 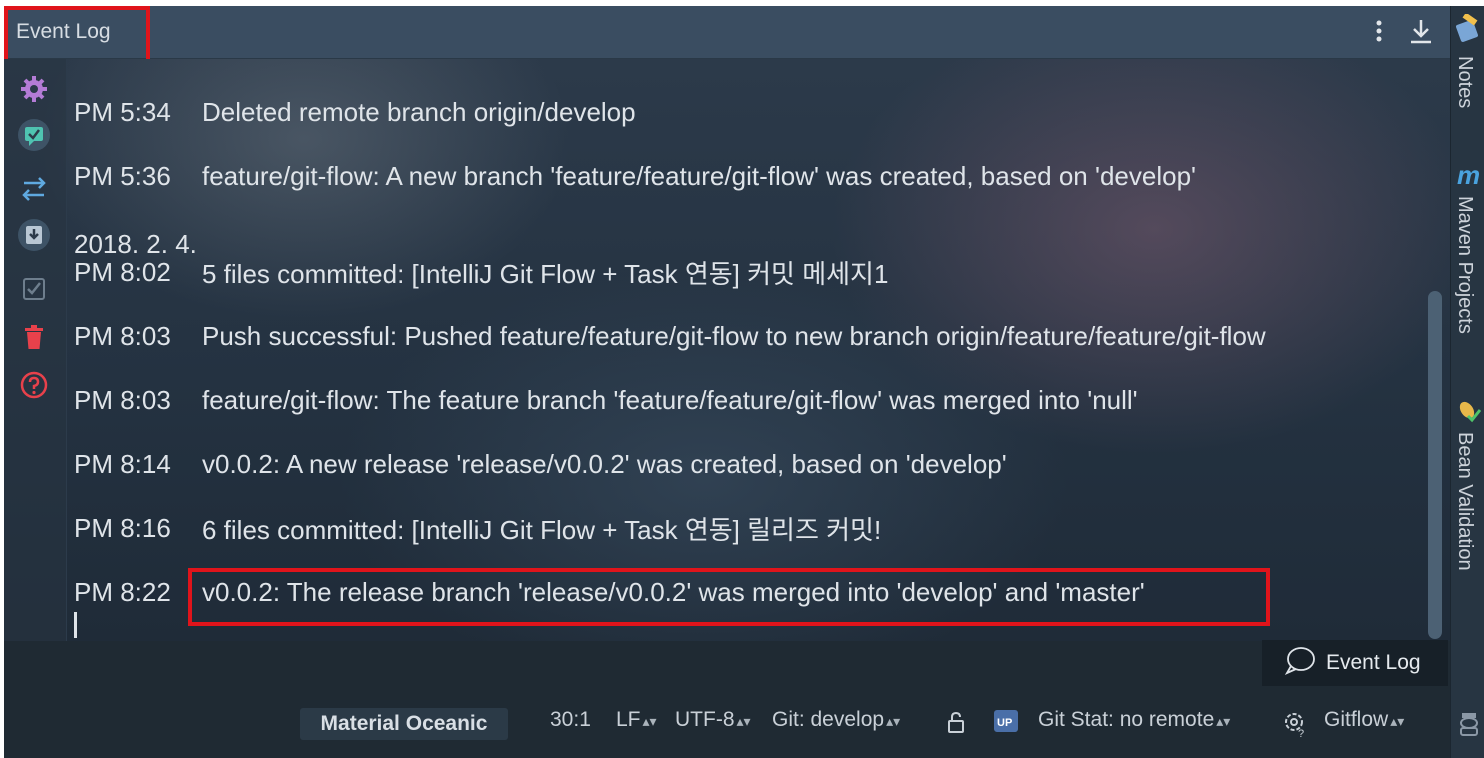 I want to click on right-tool-window-bar: Notes m Maven Projects Bean Validation, so click(x=1467, y=382).